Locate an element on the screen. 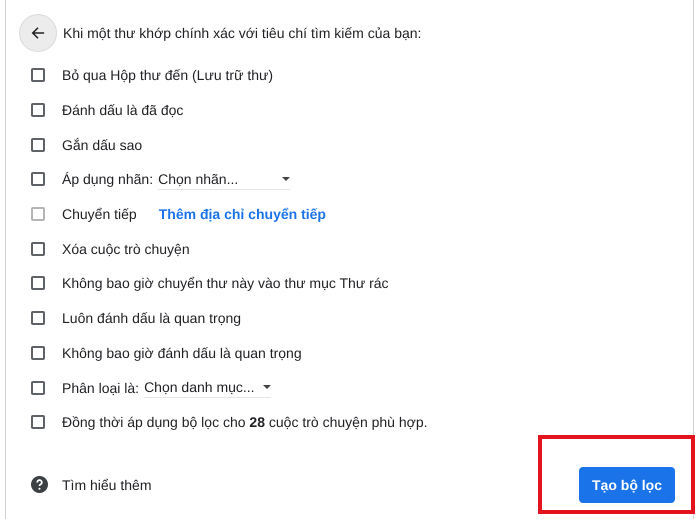  option-label: Không bao giờ chuyển thư này vào thư mục Thư rác is located at coordinates (225, 283).